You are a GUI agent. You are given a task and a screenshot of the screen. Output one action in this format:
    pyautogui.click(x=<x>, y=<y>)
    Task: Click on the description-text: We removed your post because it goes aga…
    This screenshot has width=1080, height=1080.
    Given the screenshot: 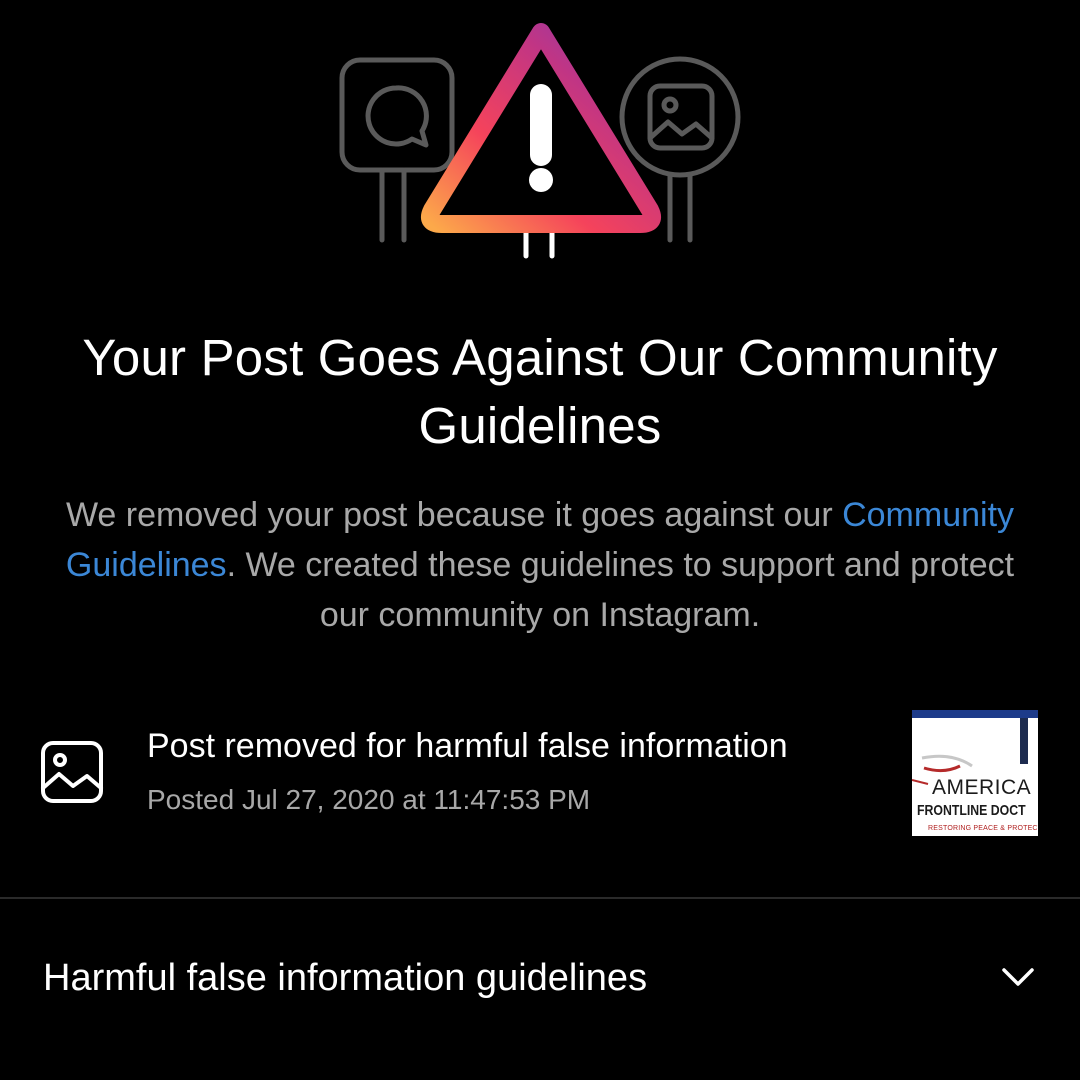 What is the action you would take?
    pyautogui.click(x=454, y=515)
    